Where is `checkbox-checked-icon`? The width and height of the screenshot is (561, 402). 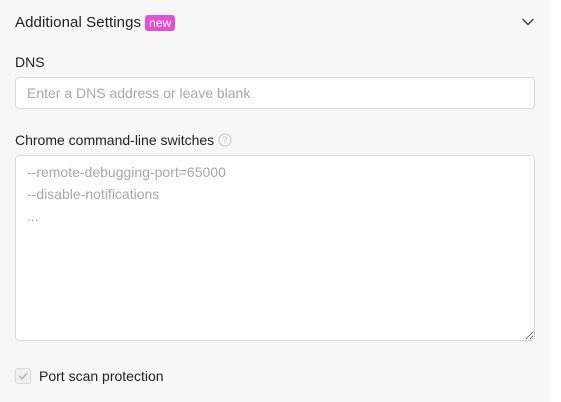 checkbox-checked-icon is located at coordinates (23, 376).